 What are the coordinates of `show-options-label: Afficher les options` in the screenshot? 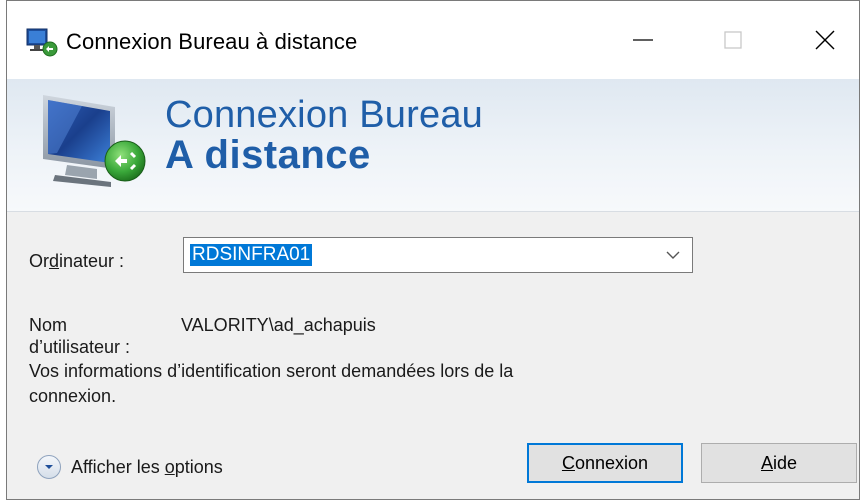 It's located at (147, 467).